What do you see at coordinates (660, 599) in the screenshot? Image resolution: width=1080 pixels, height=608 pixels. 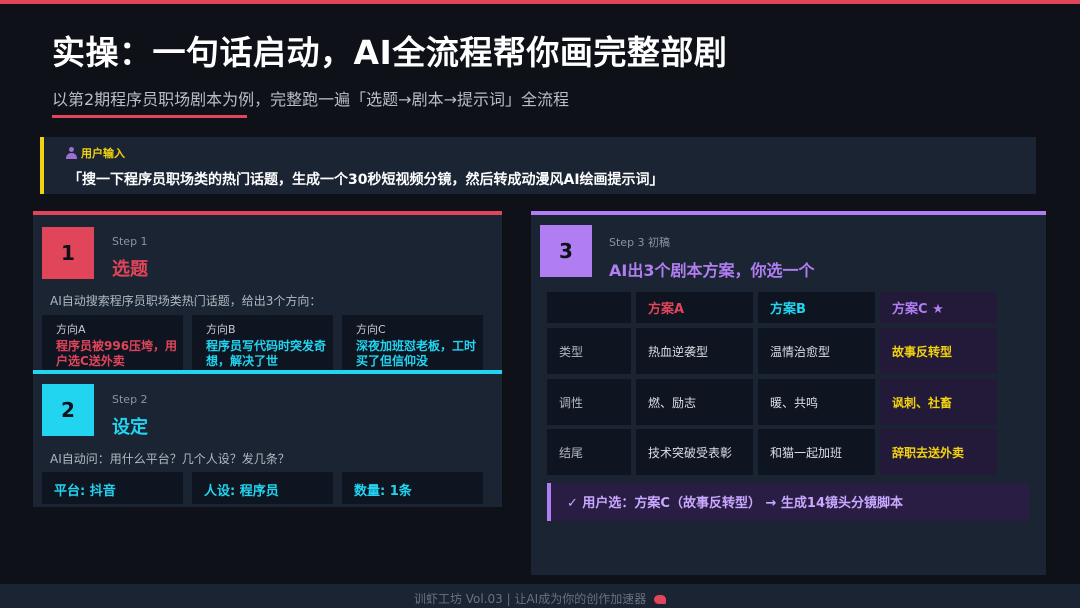 I see `shrimp-icon` at bounding box center [660, 599].